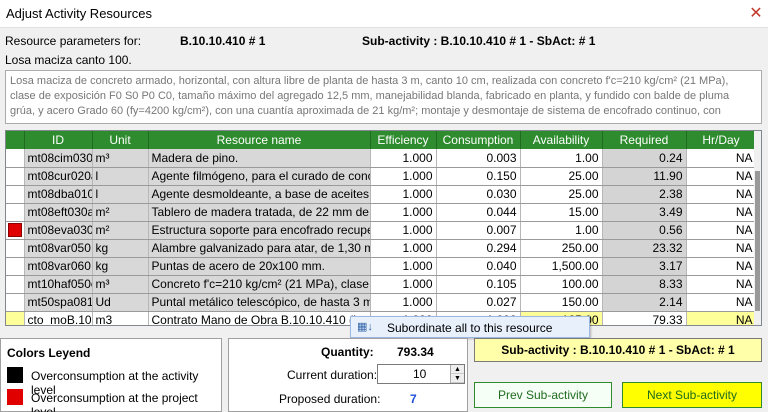 This screenshot has width=768, height=412. I want to click on current-duration-value: 10, so click(419, 374).